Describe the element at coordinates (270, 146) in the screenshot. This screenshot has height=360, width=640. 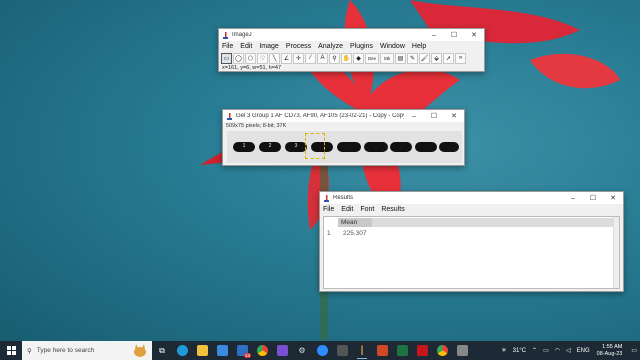
I see `lane-label: 2` at that location.